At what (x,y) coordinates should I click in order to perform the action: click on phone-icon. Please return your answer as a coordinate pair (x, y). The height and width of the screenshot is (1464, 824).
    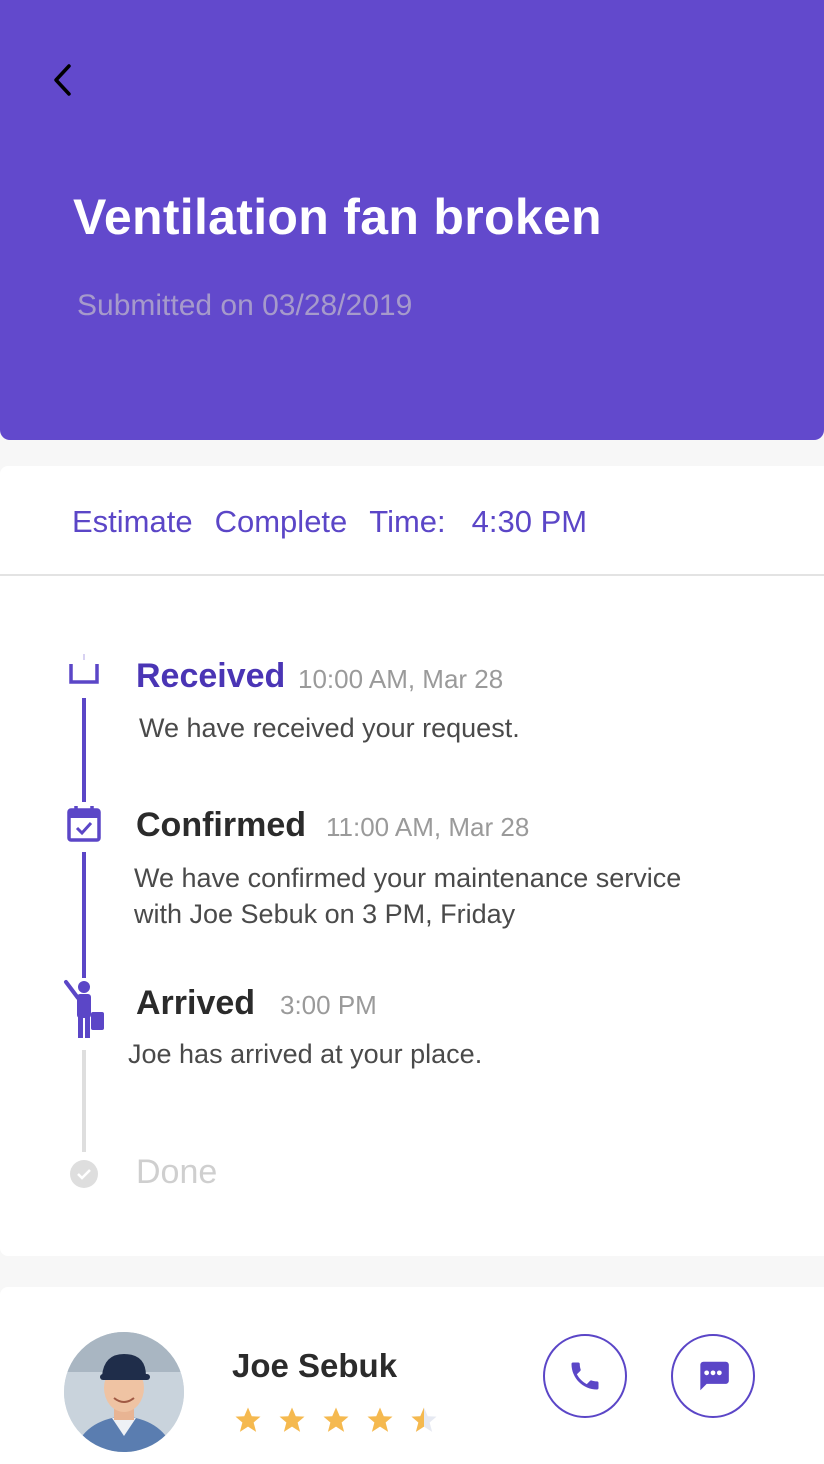
    Looking at the image, I should click on (585, 1376).